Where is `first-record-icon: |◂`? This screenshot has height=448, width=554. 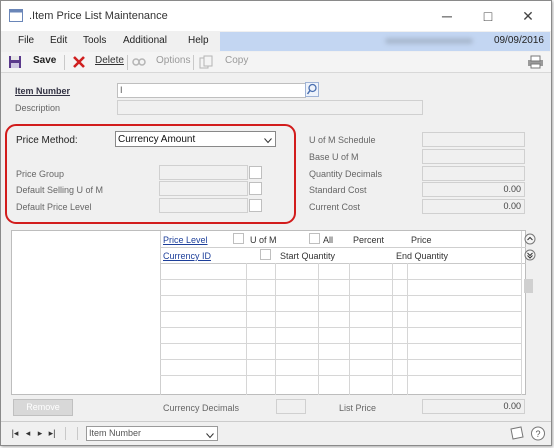
first-record-icon: |◂ is located at coordinates (15, 433).